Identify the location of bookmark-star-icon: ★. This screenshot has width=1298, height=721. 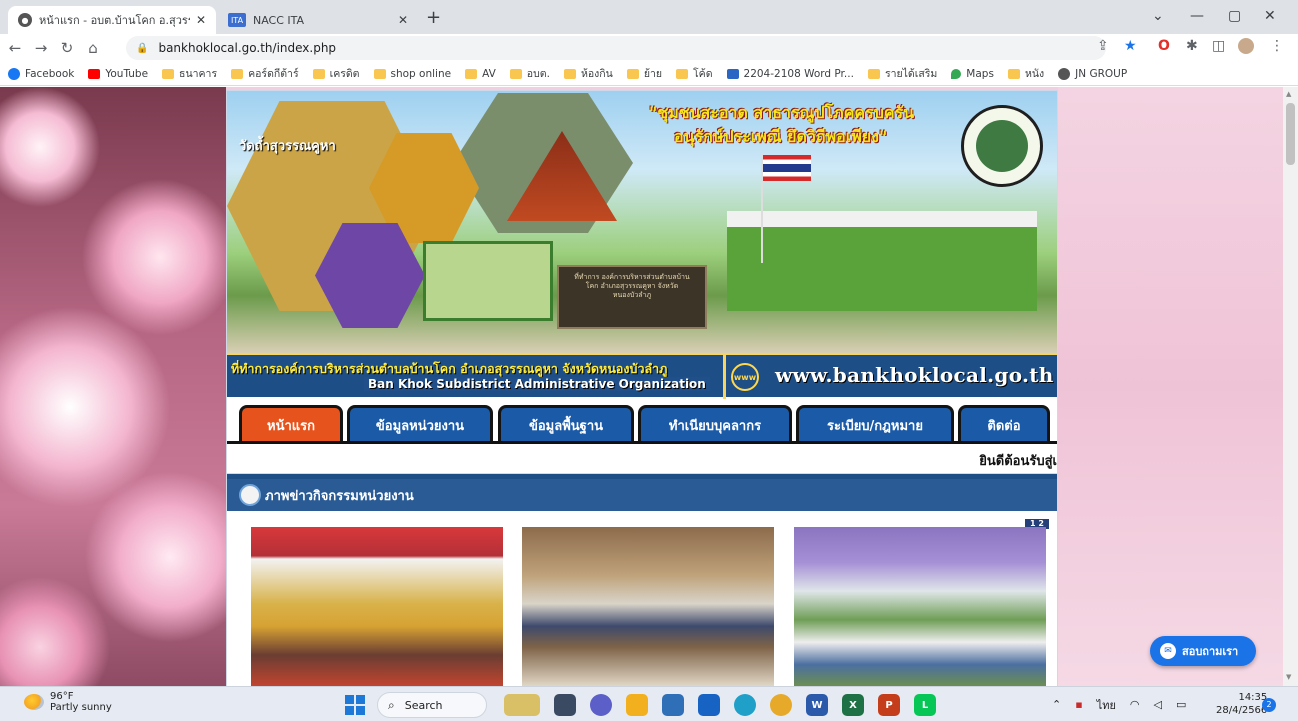
(1130, 46).